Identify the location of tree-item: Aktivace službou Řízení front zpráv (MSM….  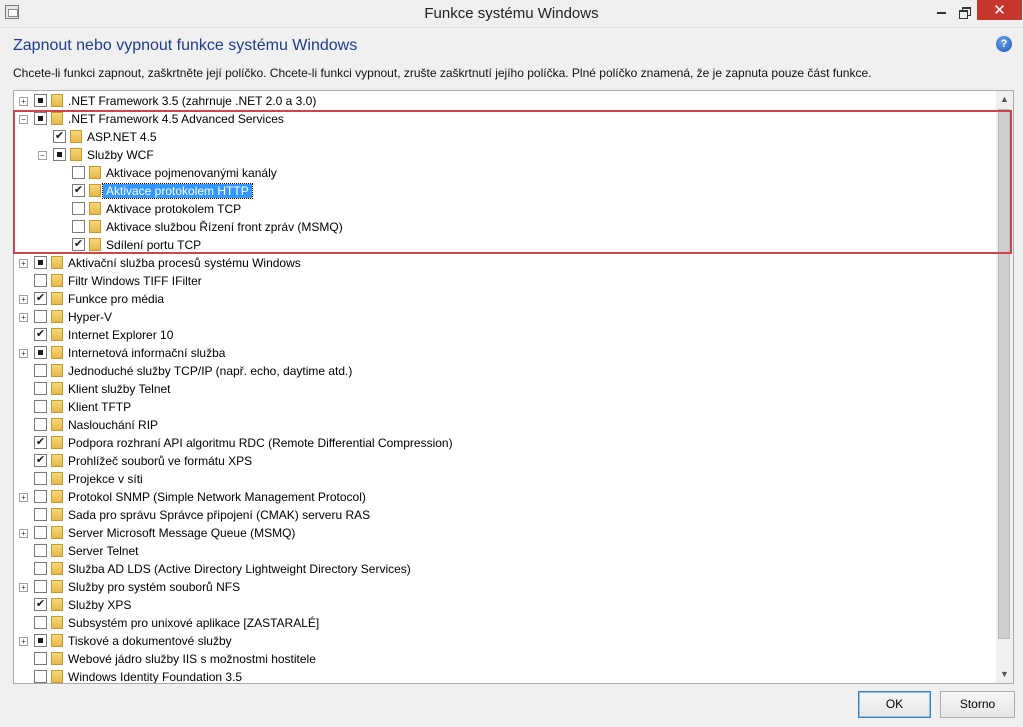
(505, 227).